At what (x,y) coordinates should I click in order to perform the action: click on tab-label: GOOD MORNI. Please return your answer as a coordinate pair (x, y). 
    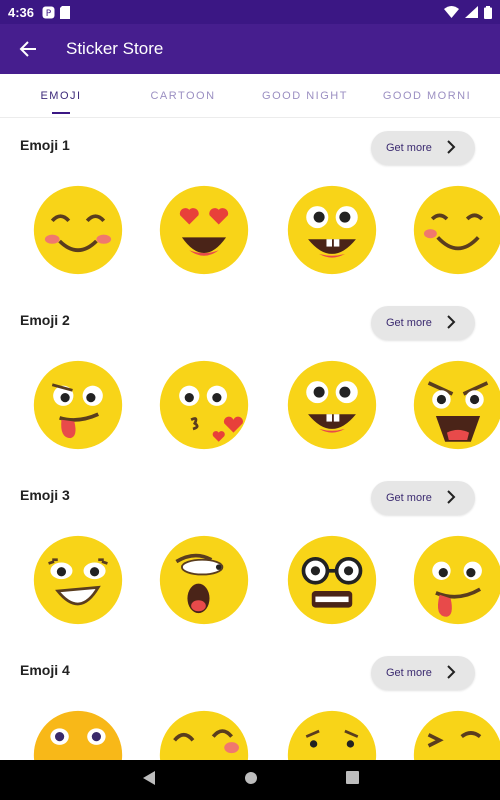
    Looking at the image, I should click on (427, 96).